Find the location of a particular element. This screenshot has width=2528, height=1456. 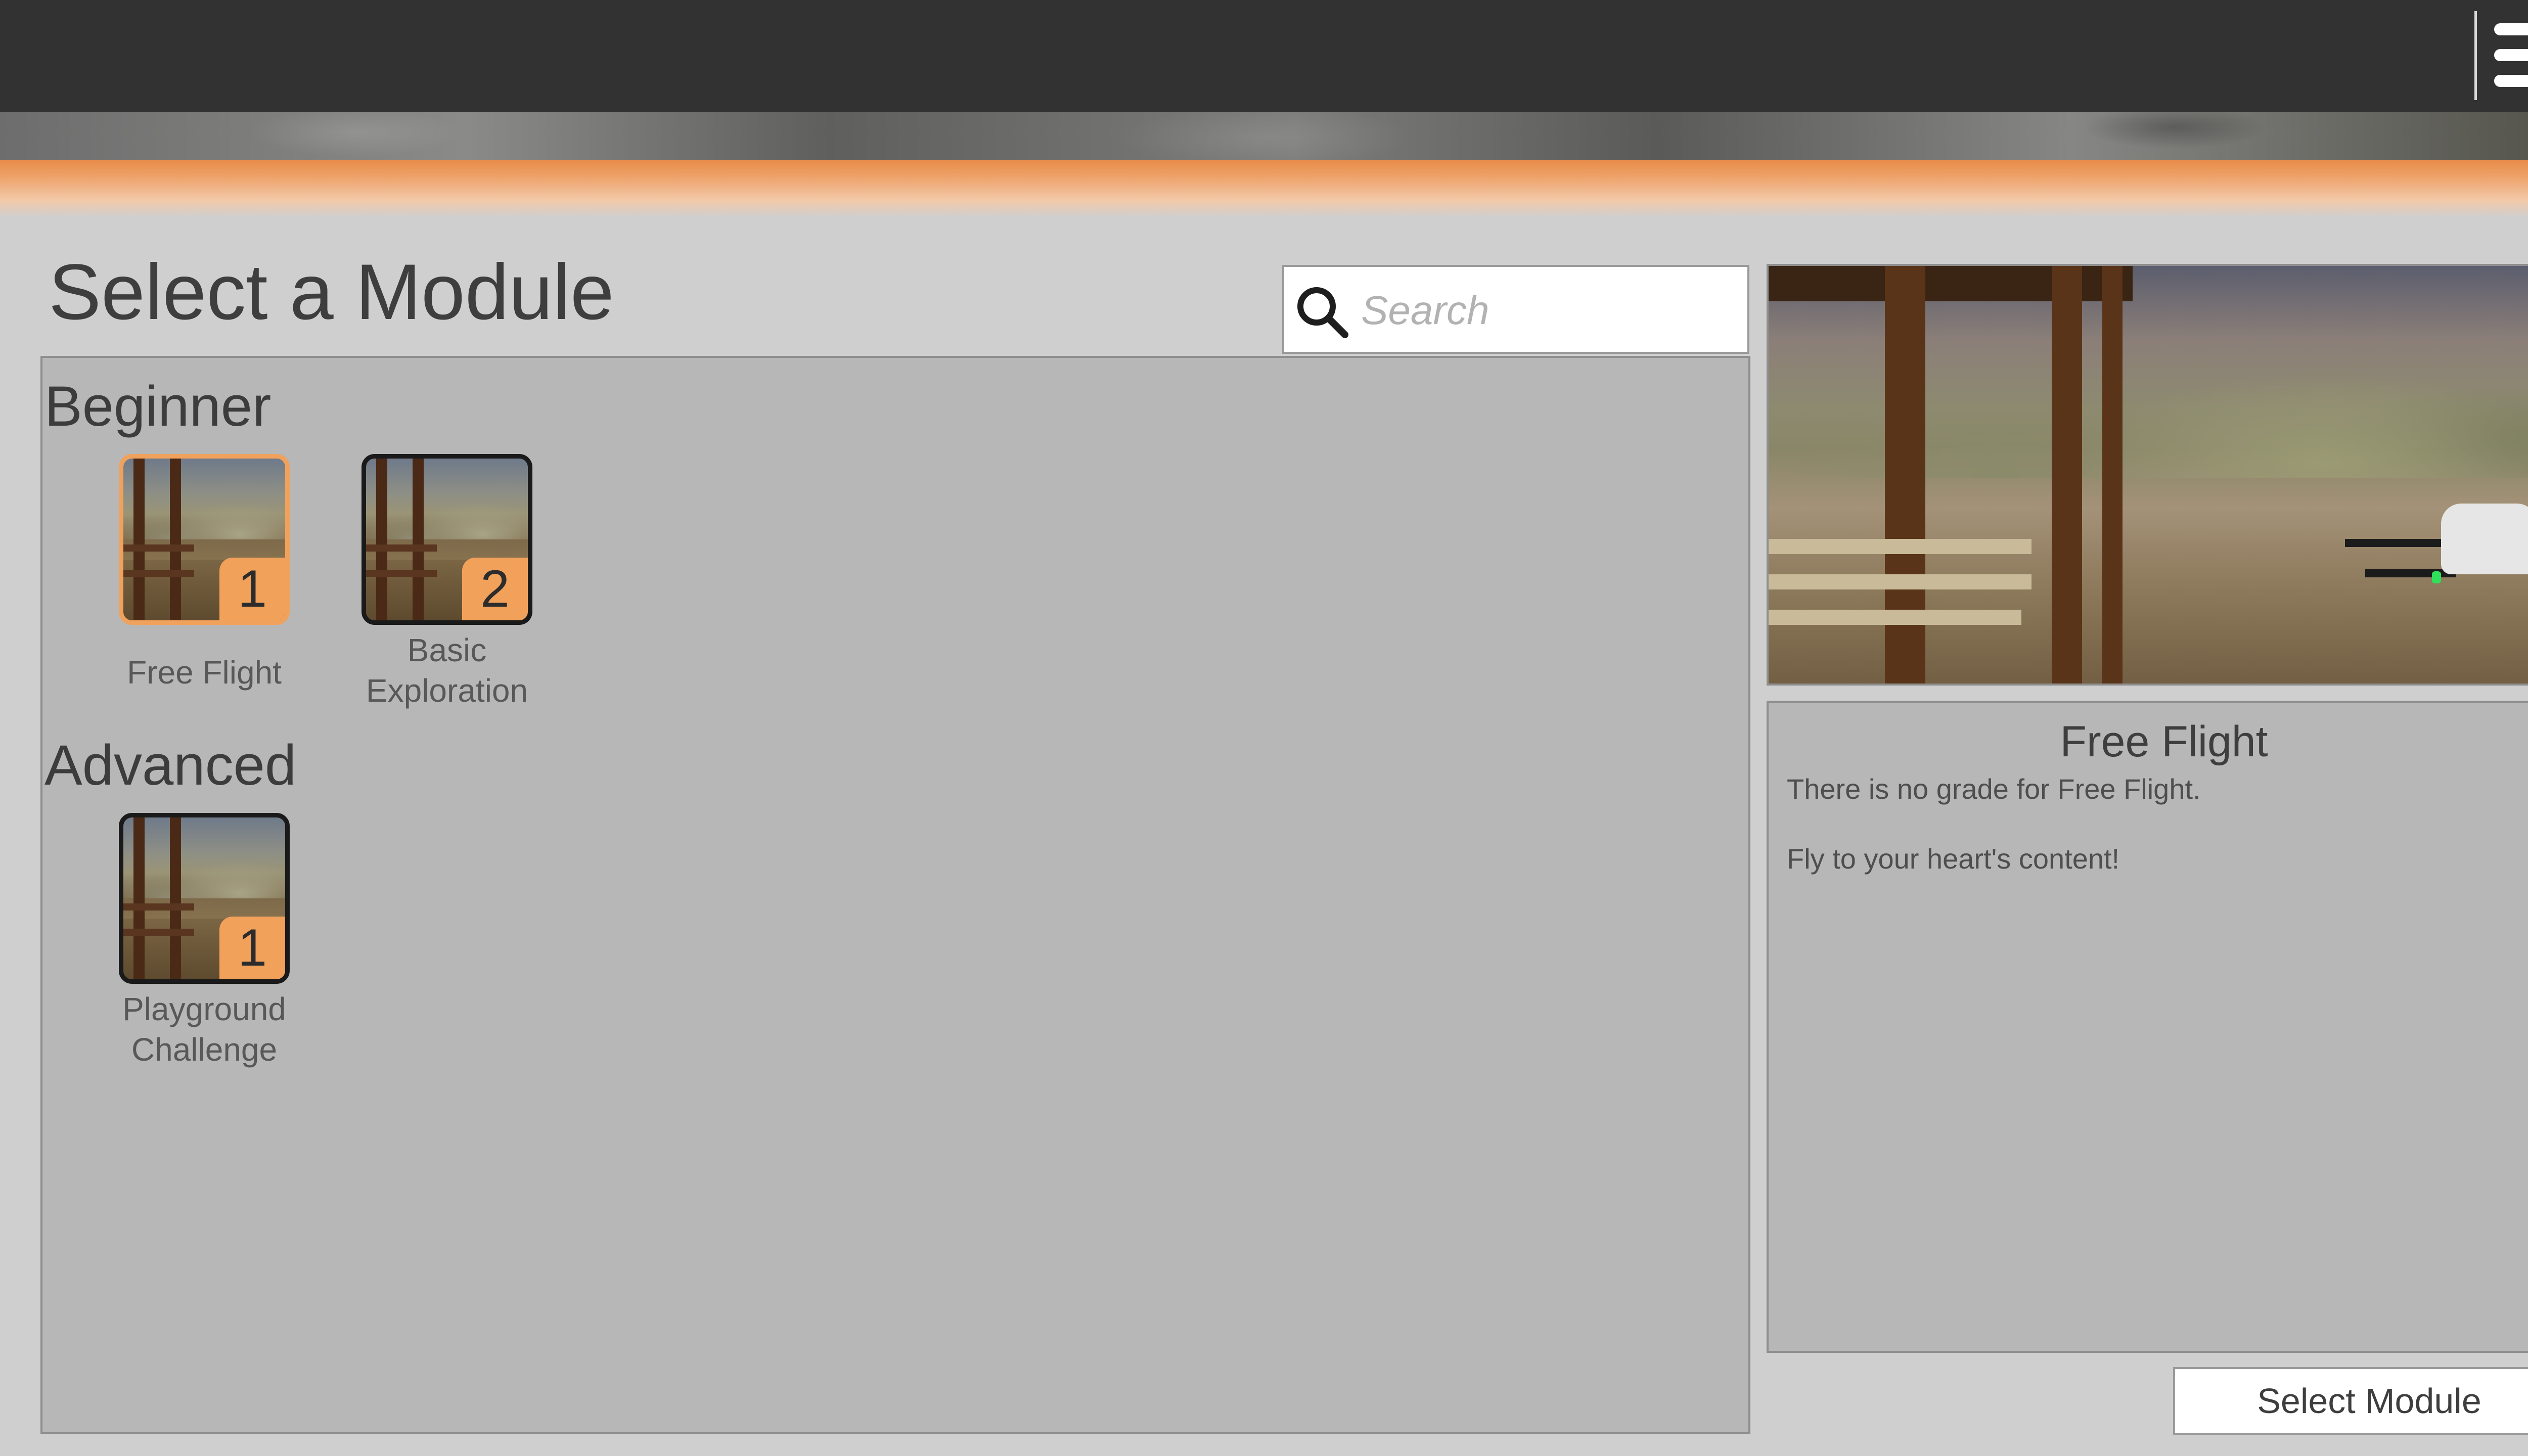

module-label: Free Flight is located at coordinates (205, 672).